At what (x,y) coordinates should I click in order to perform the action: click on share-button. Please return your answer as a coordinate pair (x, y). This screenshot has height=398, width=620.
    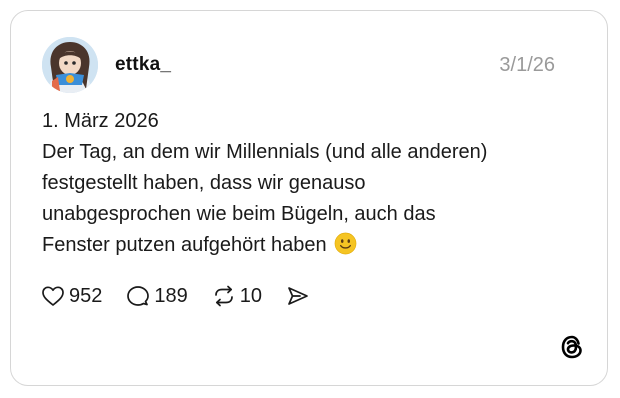
    Looking at the image, I should click on (298, 296).